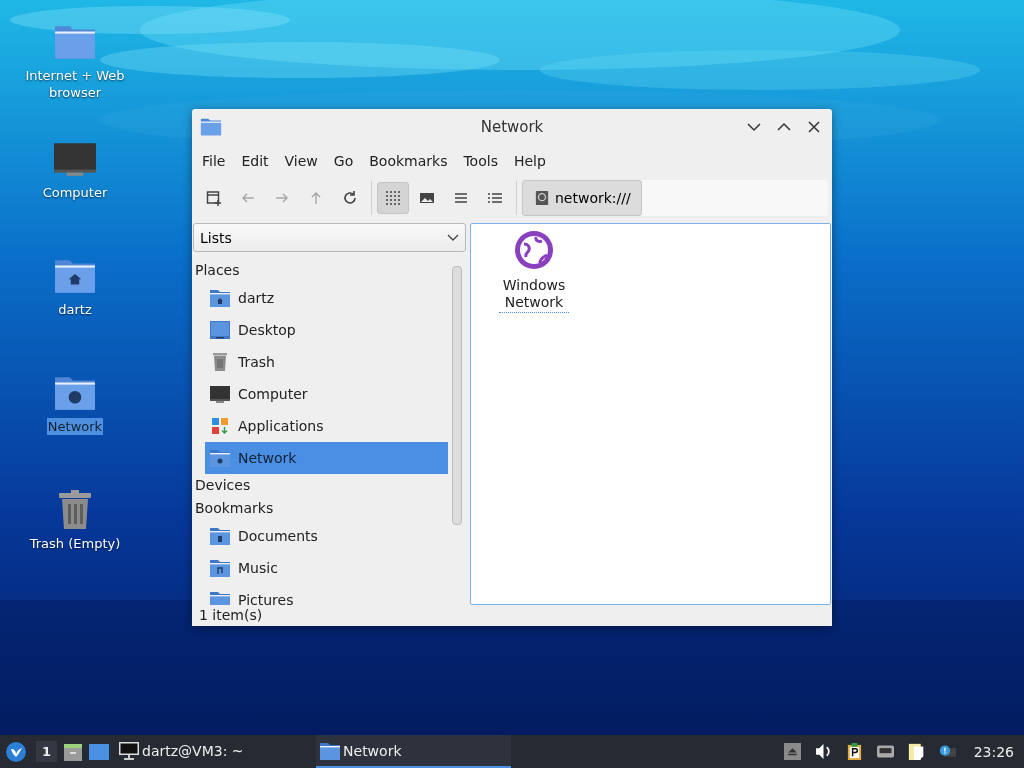  I want to click on scrollbar, so click(457, 395).